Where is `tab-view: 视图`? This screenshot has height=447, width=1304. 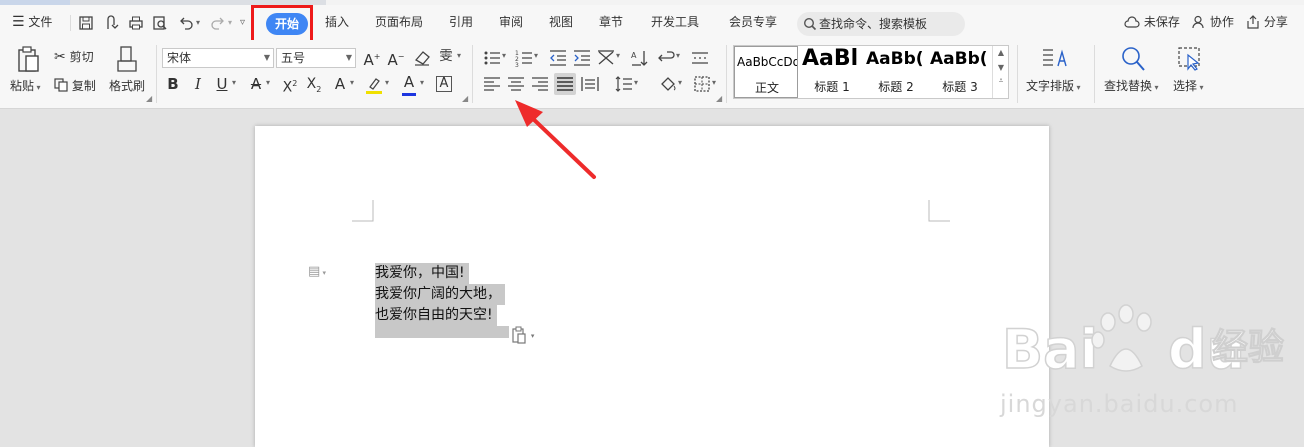 tab-view: 视图 is located at coordinates (561, 22).